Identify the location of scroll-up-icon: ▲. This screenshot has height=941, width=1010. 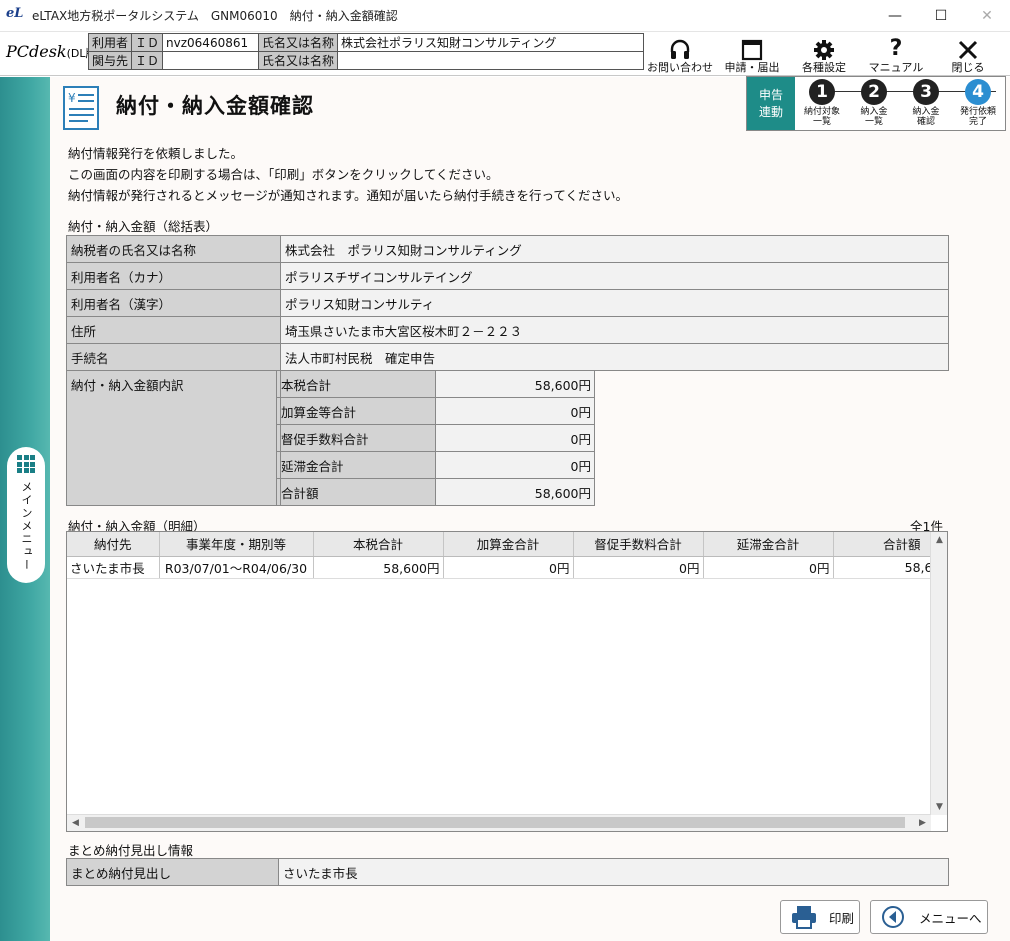
(939, 540).